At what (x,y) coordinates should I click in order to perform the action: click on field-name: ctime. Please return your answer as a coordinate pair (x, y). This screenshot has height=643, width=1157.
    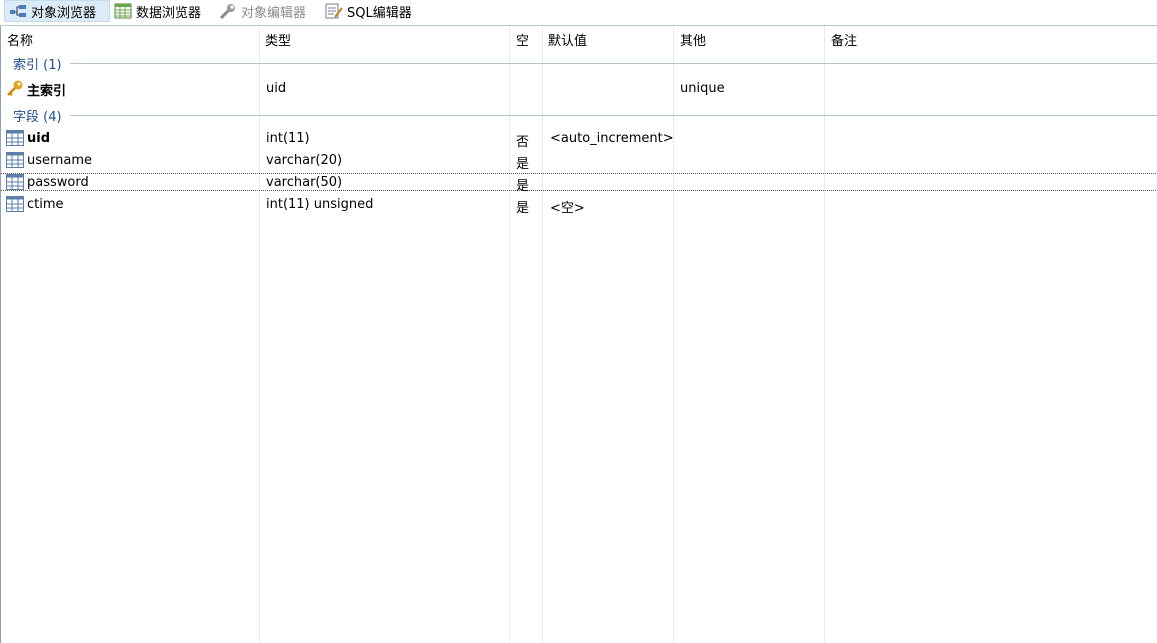
    Looking at the image, I should click on (45, 204).